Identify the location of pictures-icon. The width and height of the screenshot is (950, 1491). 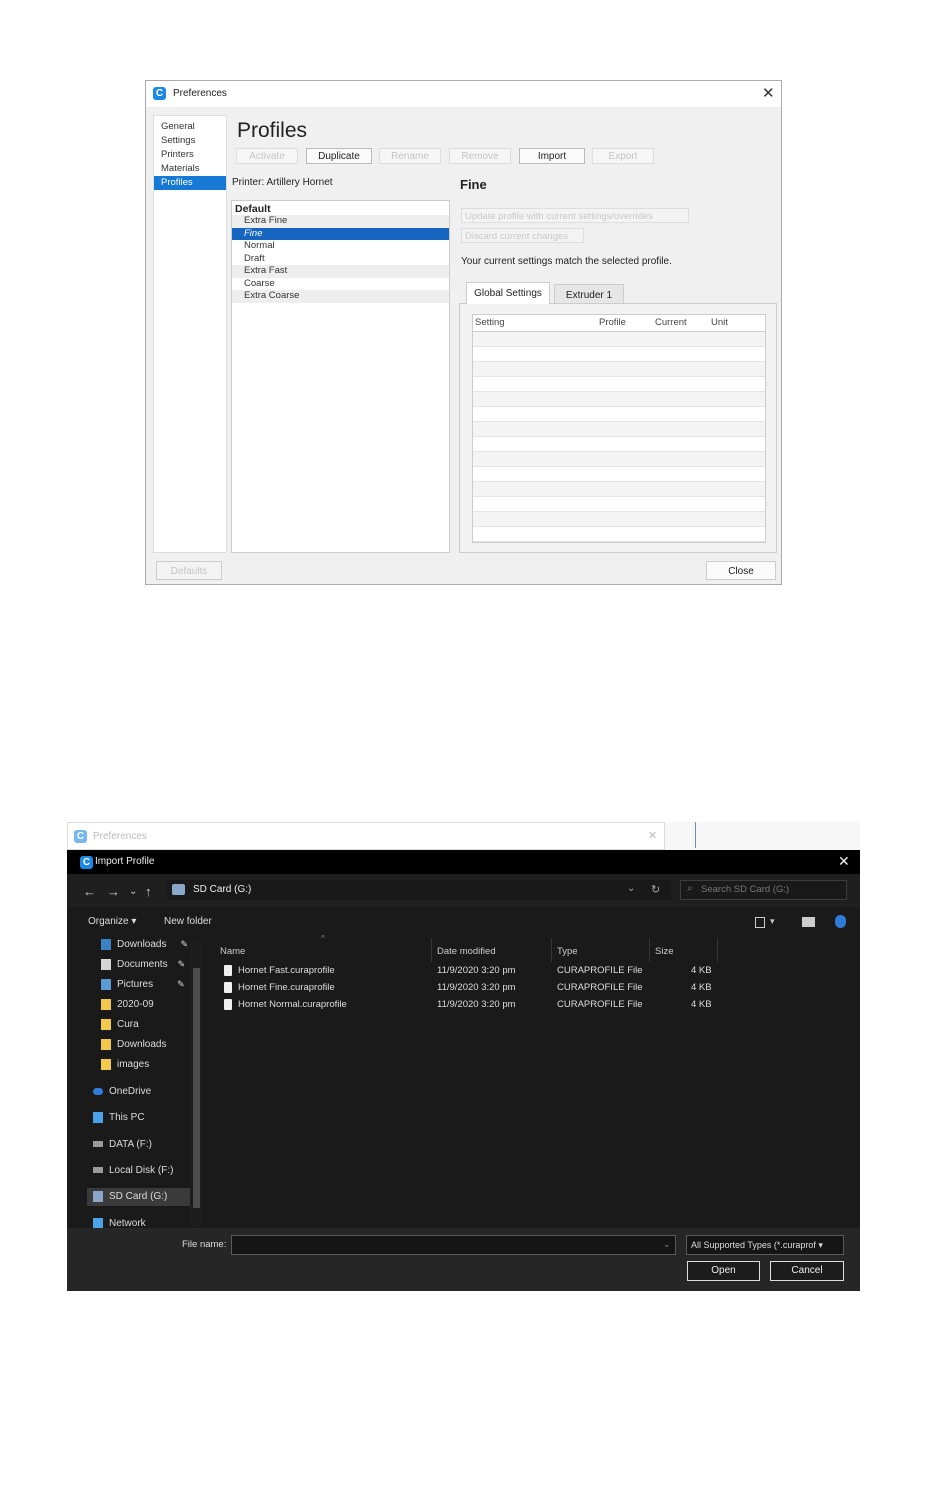
(106, 984).